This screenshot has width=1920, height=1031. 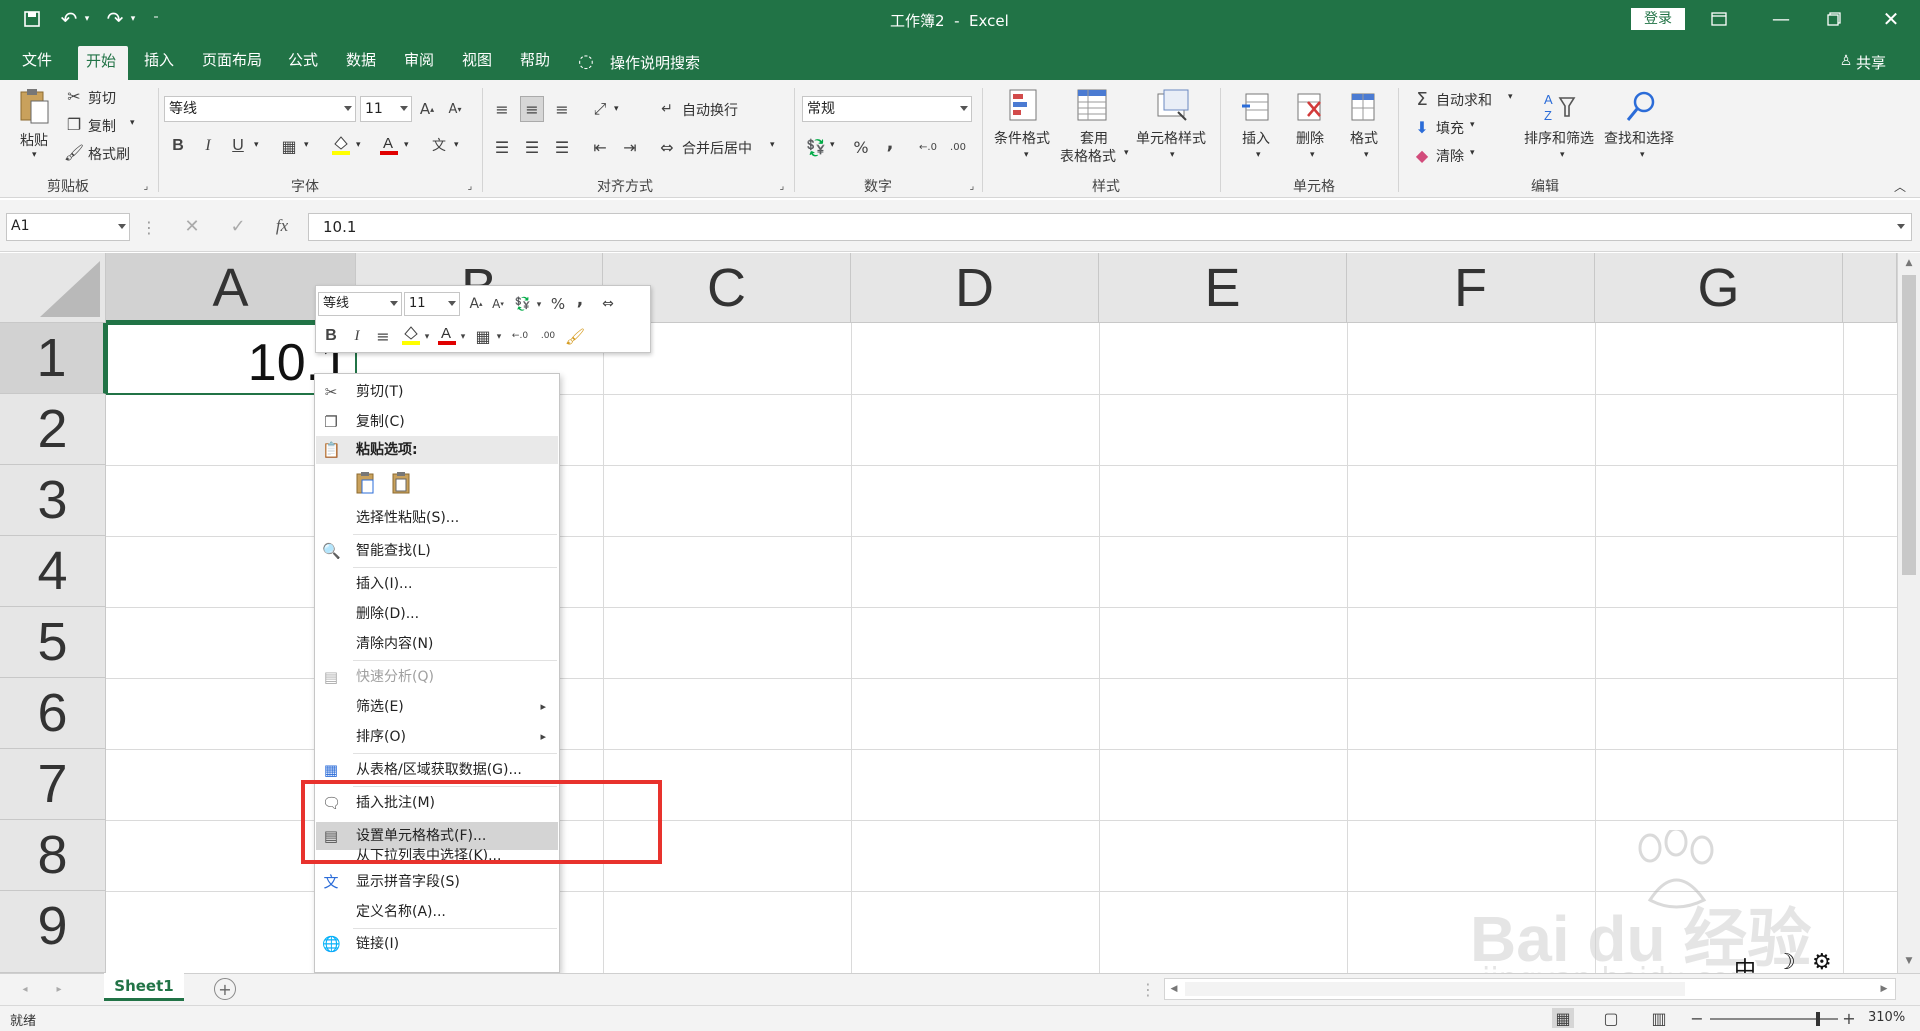 What do you see at coordinates (178, 146) in the screenshot?
I see `bold-button: B` at bounding box center [178, 146].